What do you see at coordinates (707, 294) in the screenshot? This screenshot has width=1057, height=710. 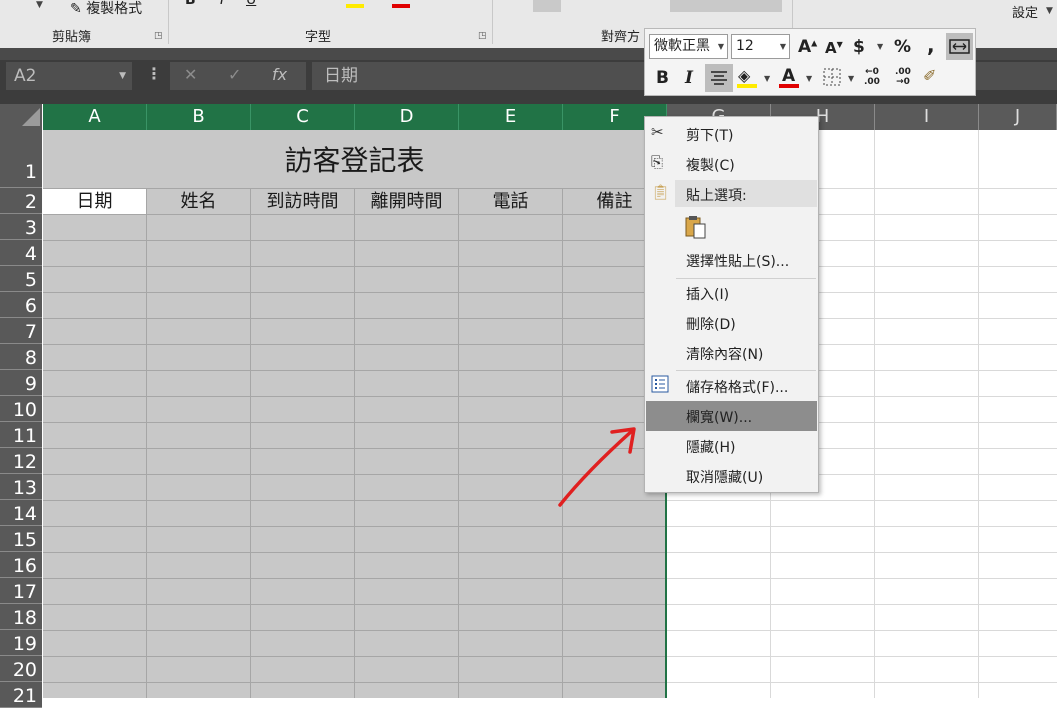 I see `menu-item-insert: 插入(I)` at bounding box center [707, 294].